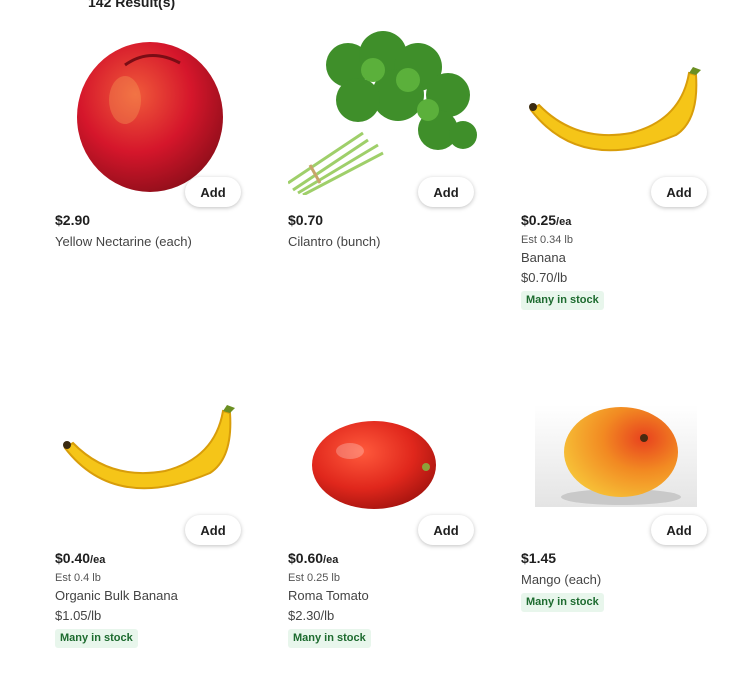 The width and height of the screenshot is (731, 676). What do you see at coordinates (311, 615) in the screenshot?
I see `price-per-lb: $2.30/lb` at bounding box center [311, 615].